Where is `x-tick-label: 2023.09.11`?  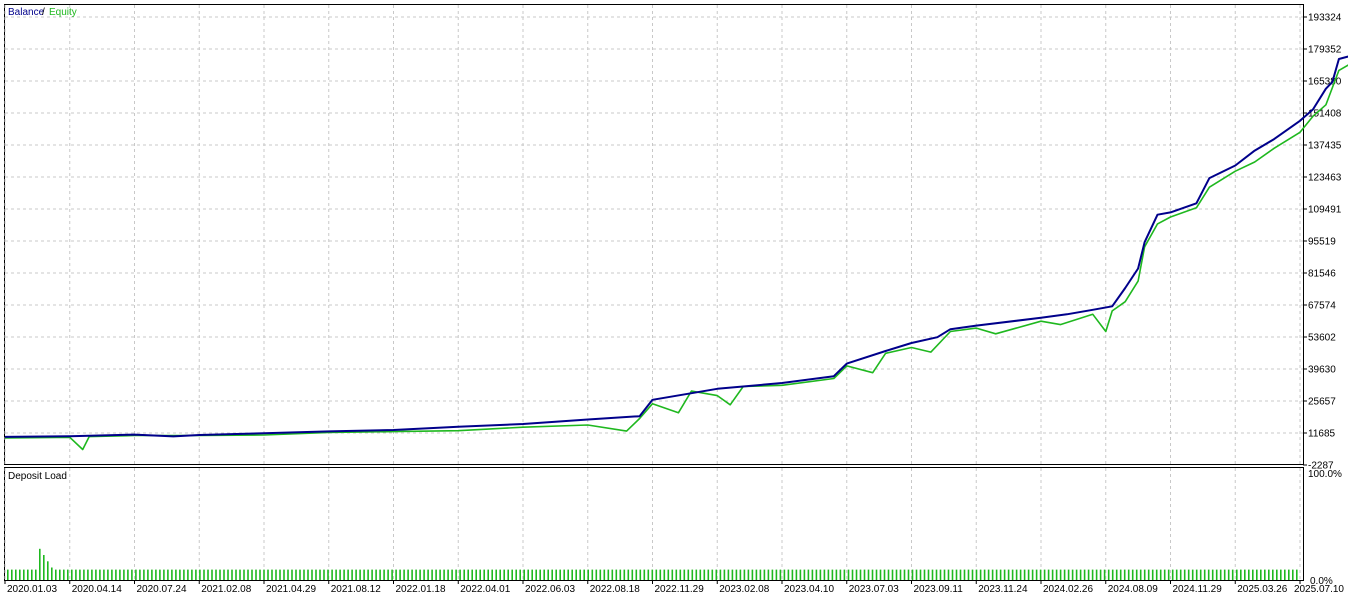 x-tick-label: 2023.09.11 is located at coordinates (939, 589).